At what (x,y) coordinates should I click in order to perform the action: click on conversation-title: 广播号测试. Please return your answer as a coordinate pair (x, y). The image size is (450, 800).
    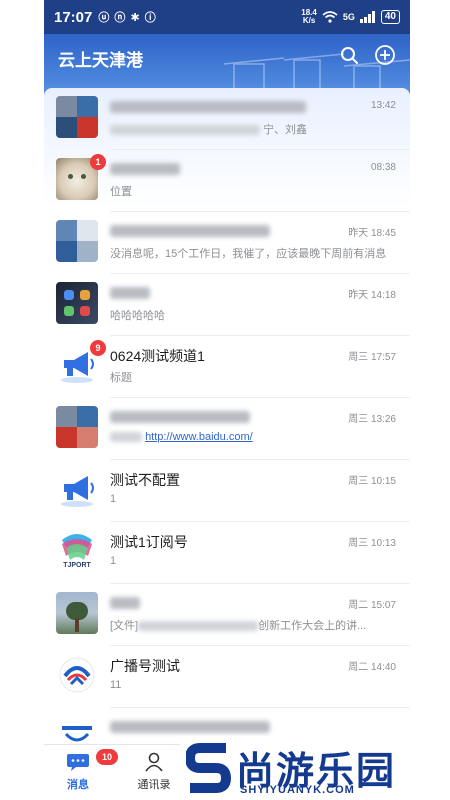
    Looking at the image, I should click on (145, 666).